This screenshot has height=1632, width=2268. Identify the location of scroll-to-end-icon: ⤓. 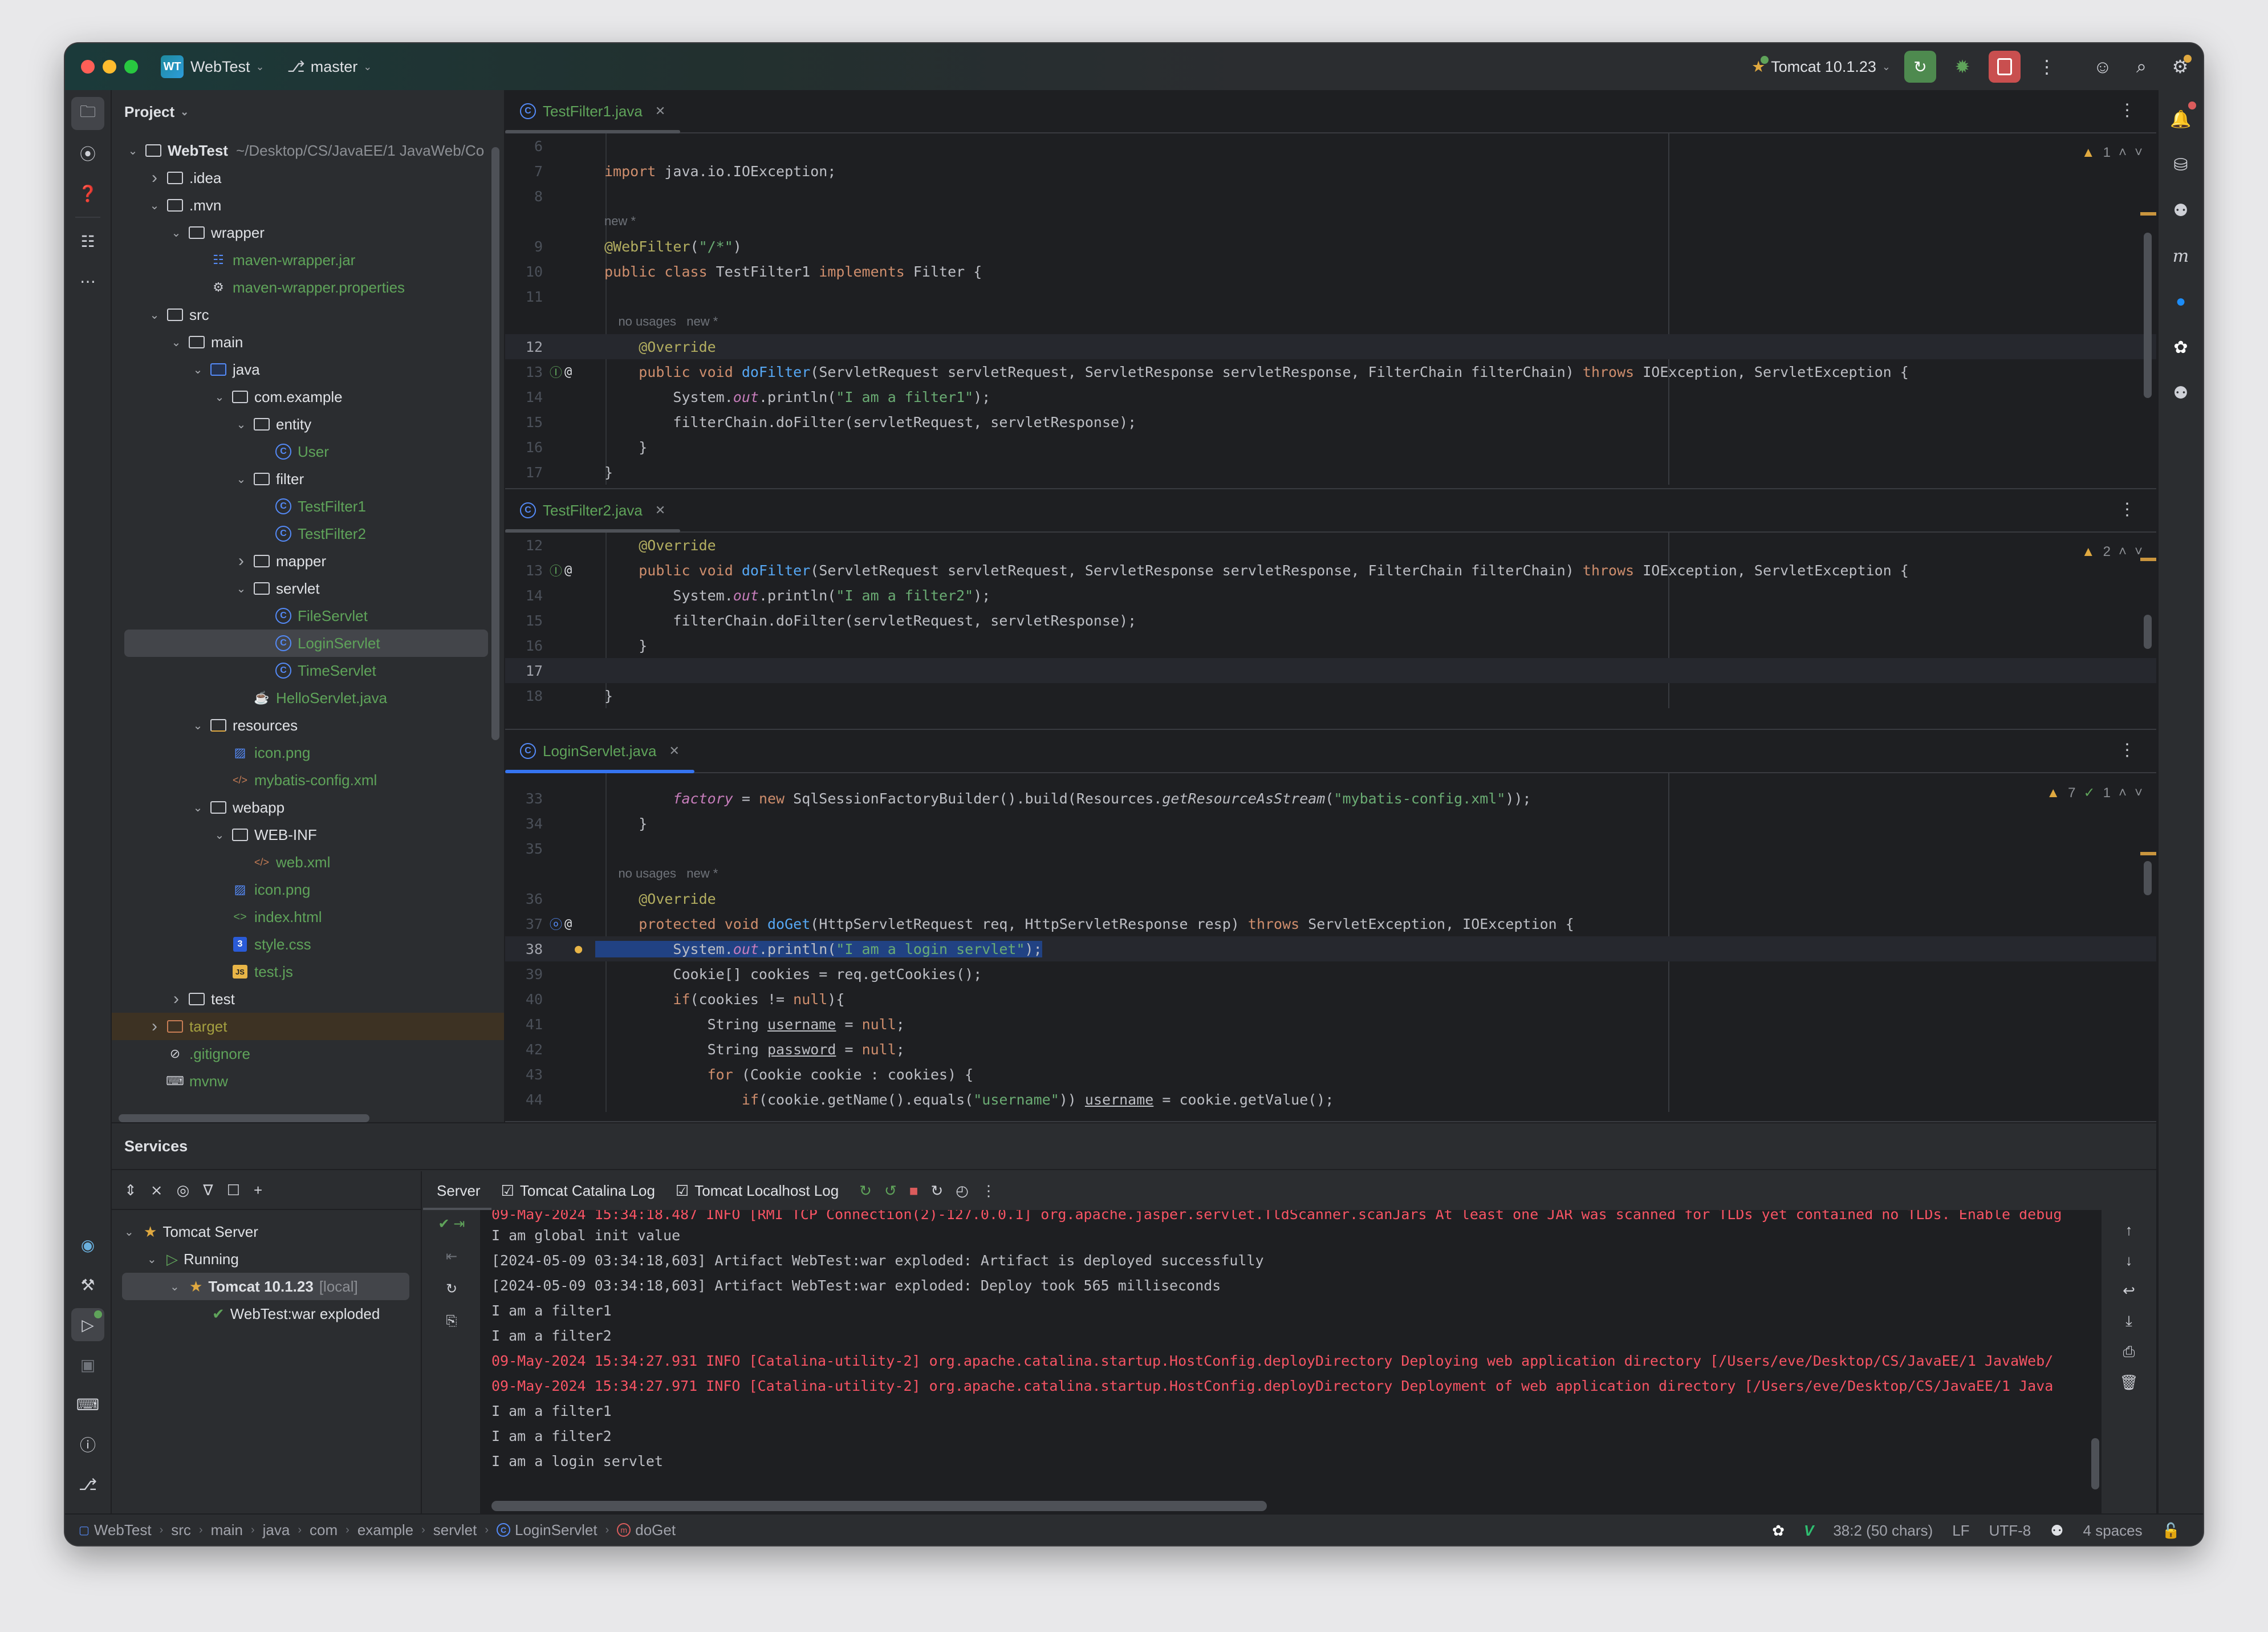
(2128, 1321).